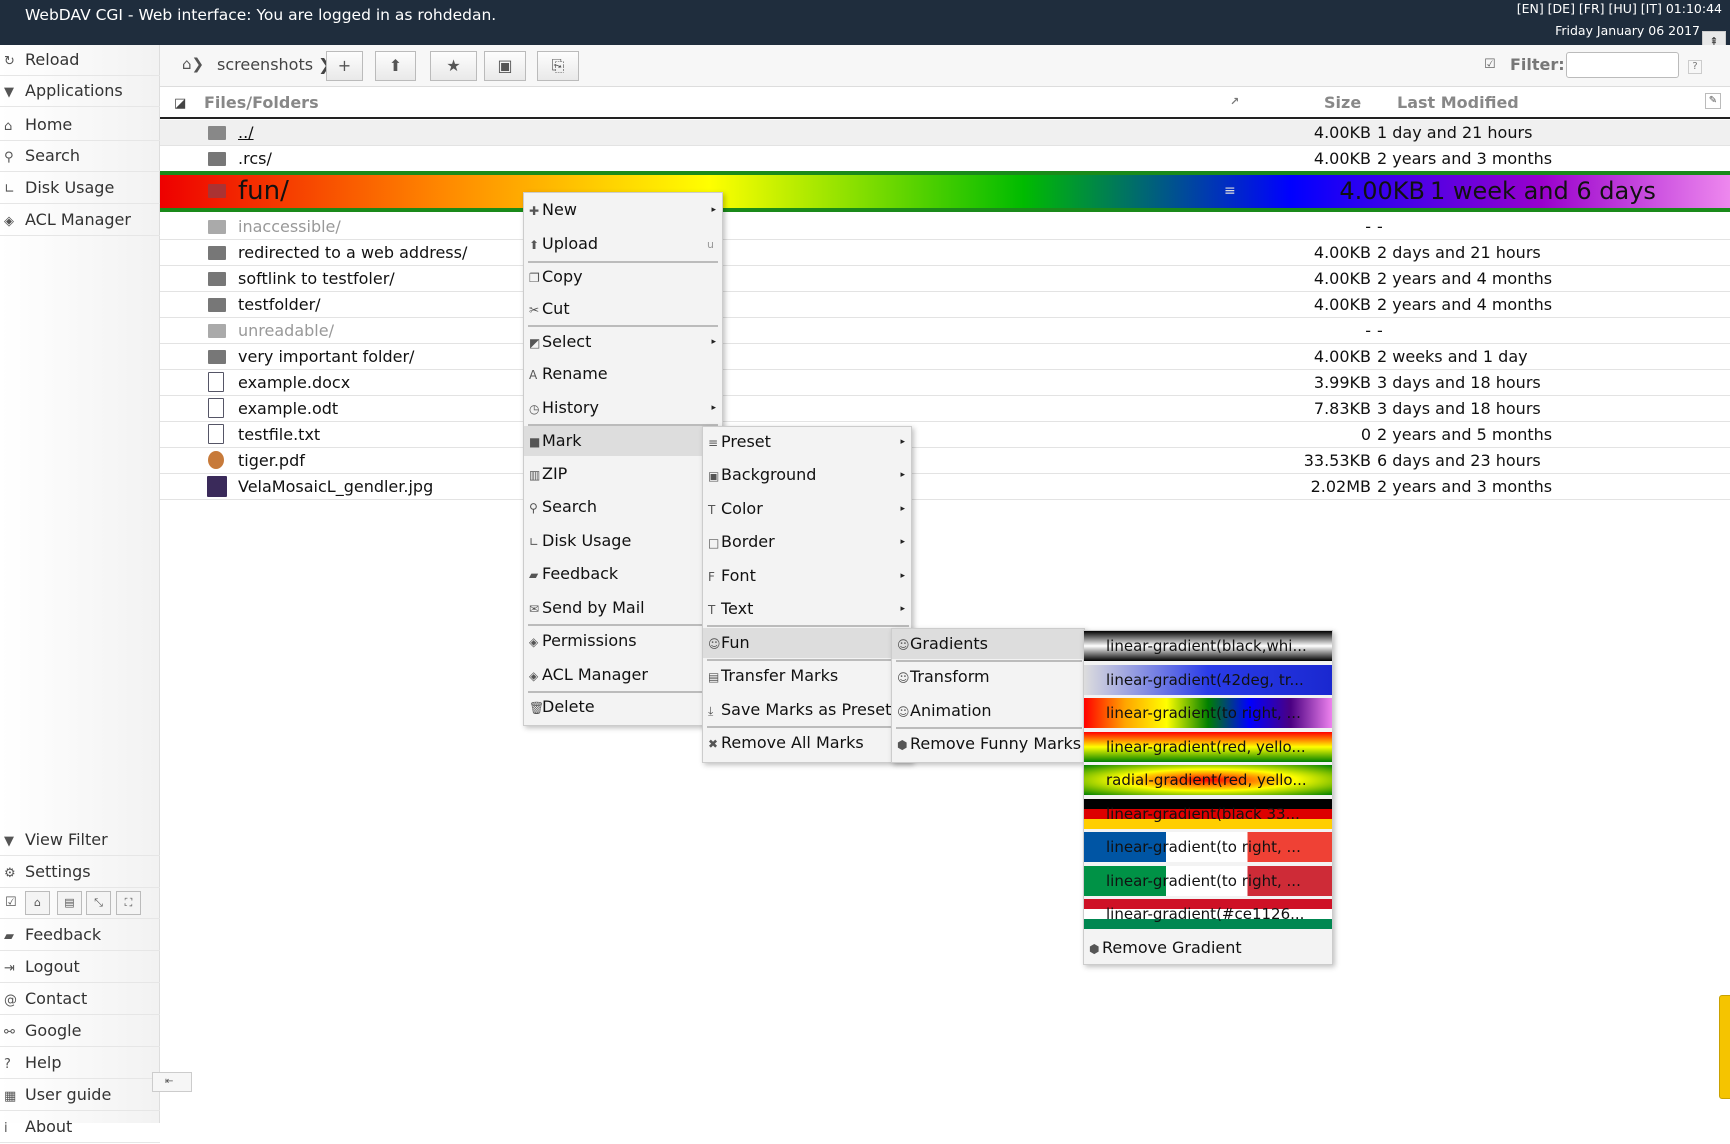  Describe the element at coordinates (1724, 1047) in the screenshot. I see `feedback-tab` at that location.